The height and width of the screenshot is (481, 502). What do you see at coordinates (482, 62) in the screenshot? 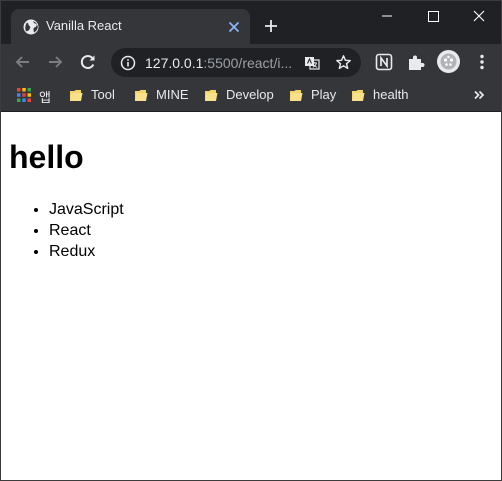
I see `kebab-menu-icon` at bounding box center [482, 62].